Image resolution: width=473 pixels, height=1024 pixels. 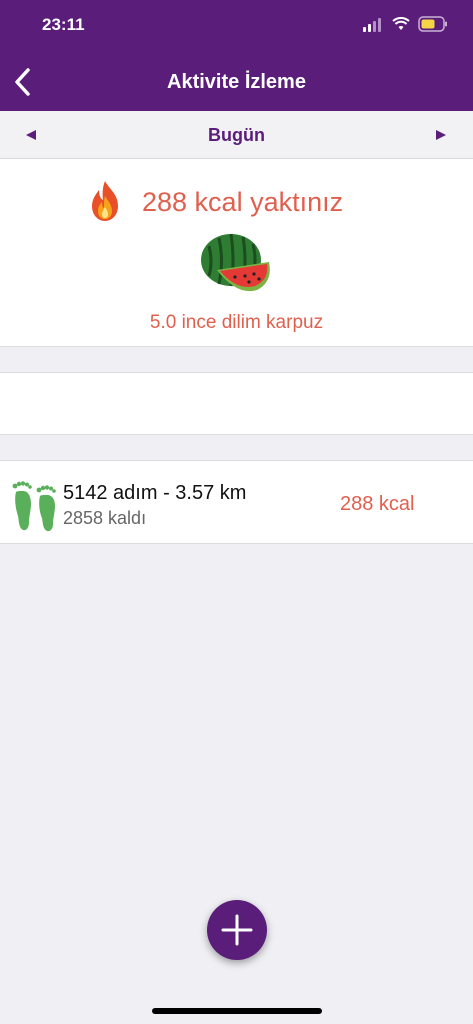 What do you see at coordinates (377, 504) in the screenshot?
I see `steps-calories-text: 288 kcal` at bounding box center [377, 504].